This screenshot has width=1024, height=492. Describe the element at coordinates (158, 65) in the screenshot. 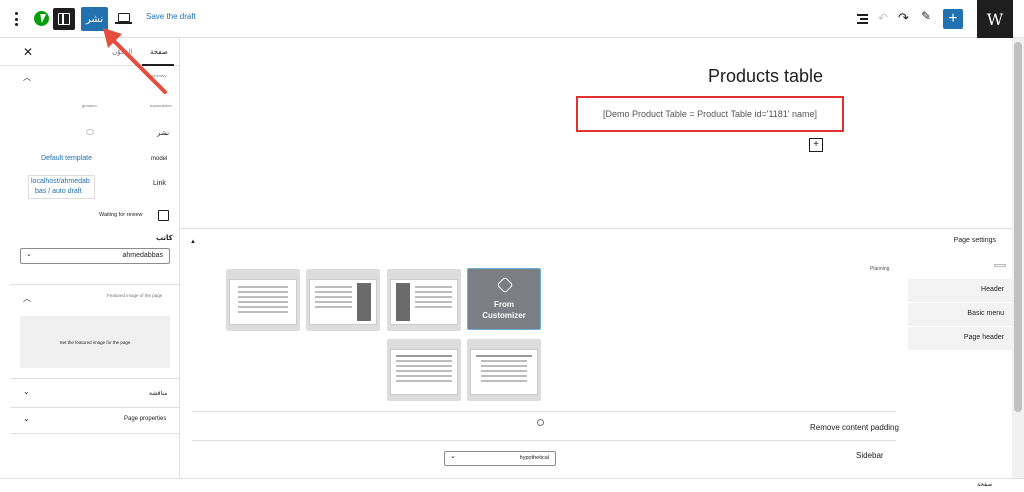

I see `active-tab-indicator` at that location.